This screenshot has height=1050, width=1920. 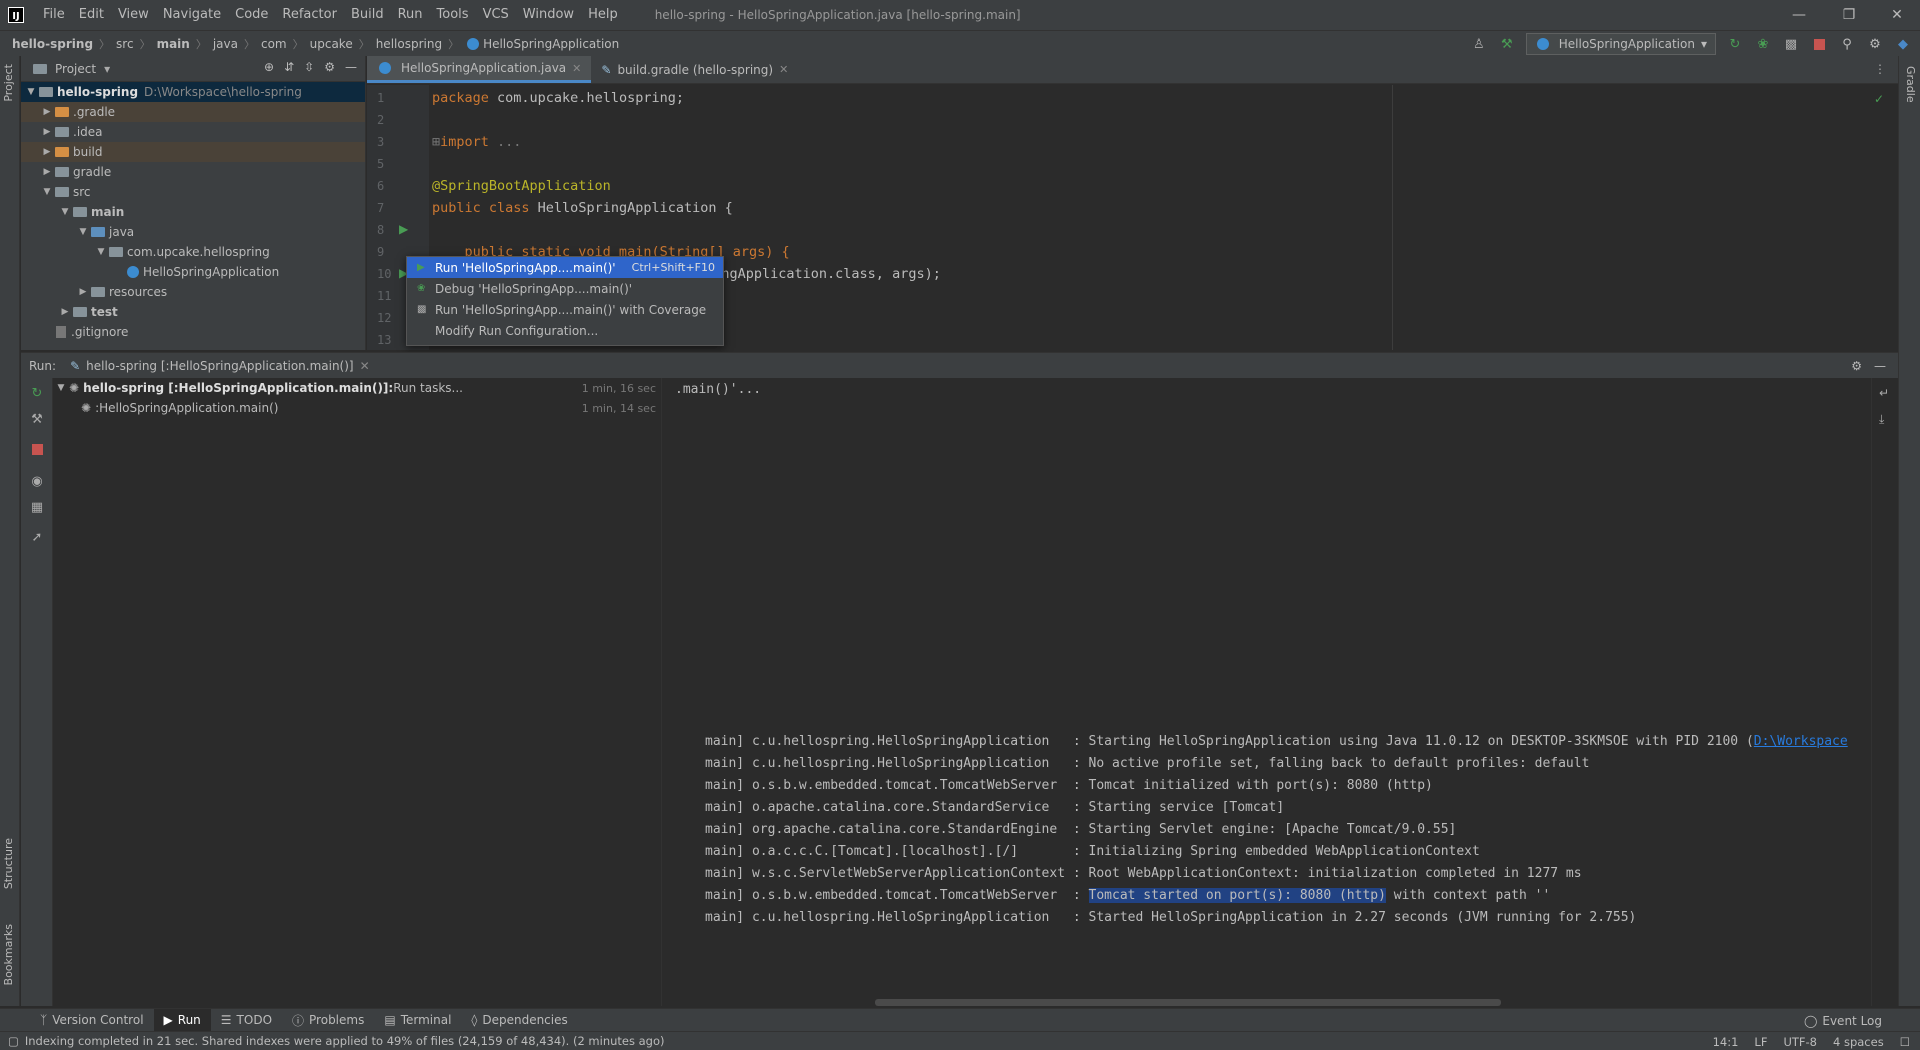 I want to click on tree-item-build: ▶ build, so click(x=193, y=152).